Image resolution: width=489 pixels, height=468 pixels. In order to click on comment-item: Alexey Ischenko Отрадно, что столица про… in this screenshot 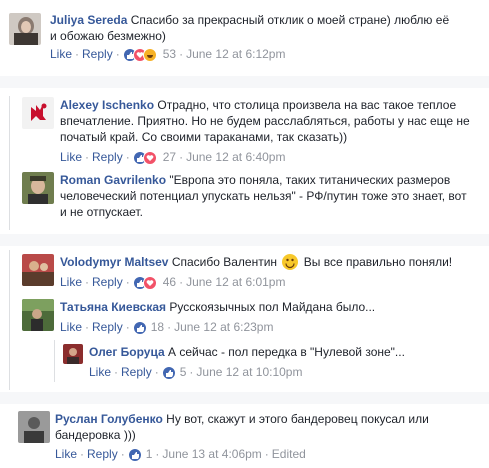, I will do `click(252, 132)`.